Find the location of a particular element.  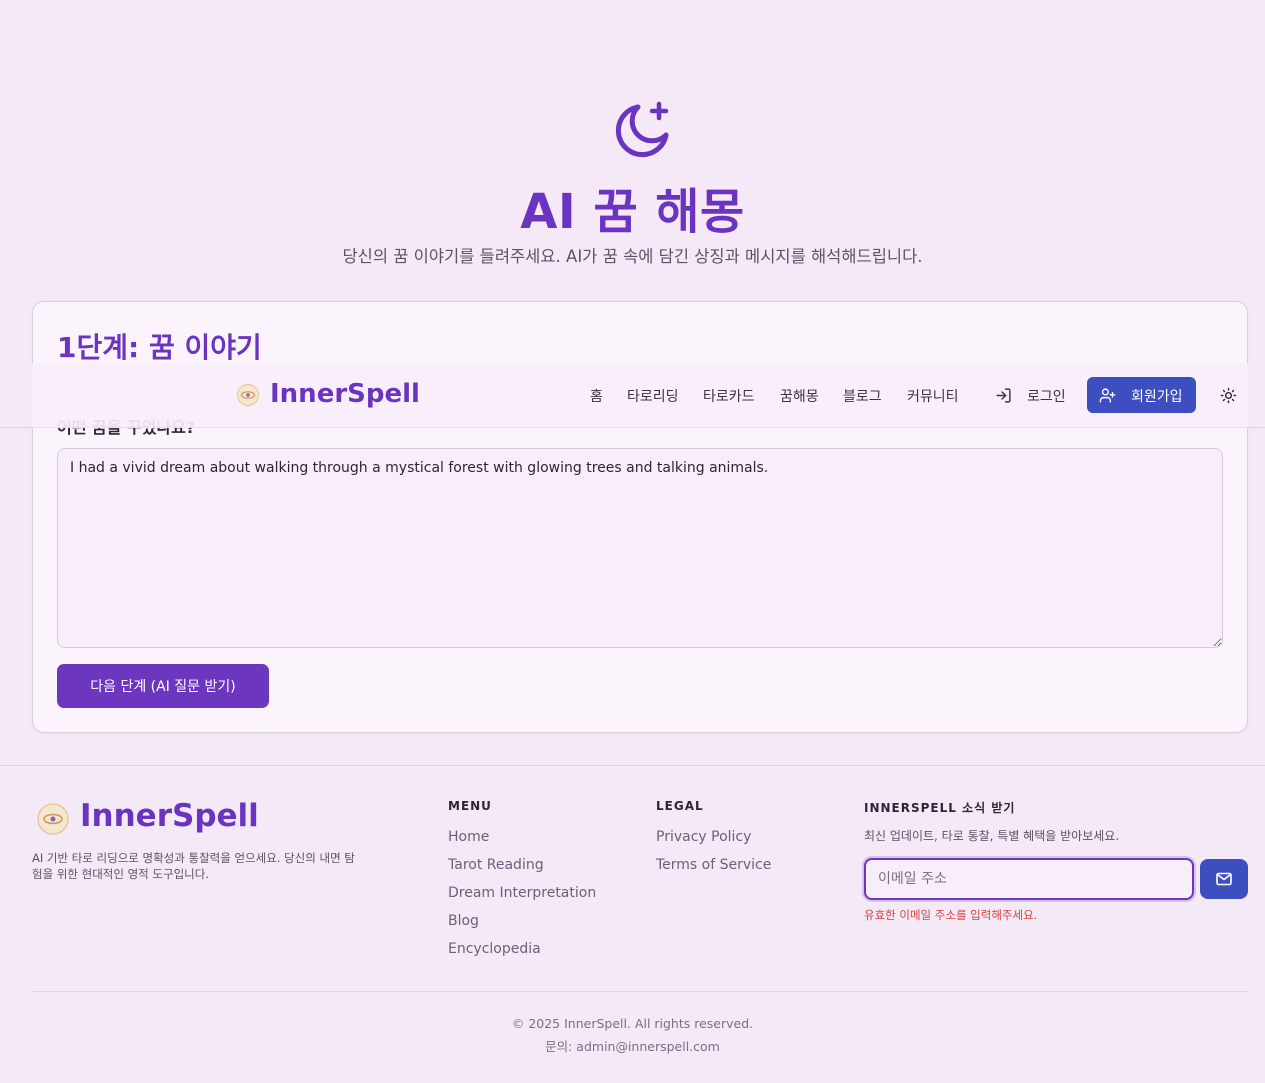

page-title: AI 꿈 해몽 is located at coordinates (632, 212).